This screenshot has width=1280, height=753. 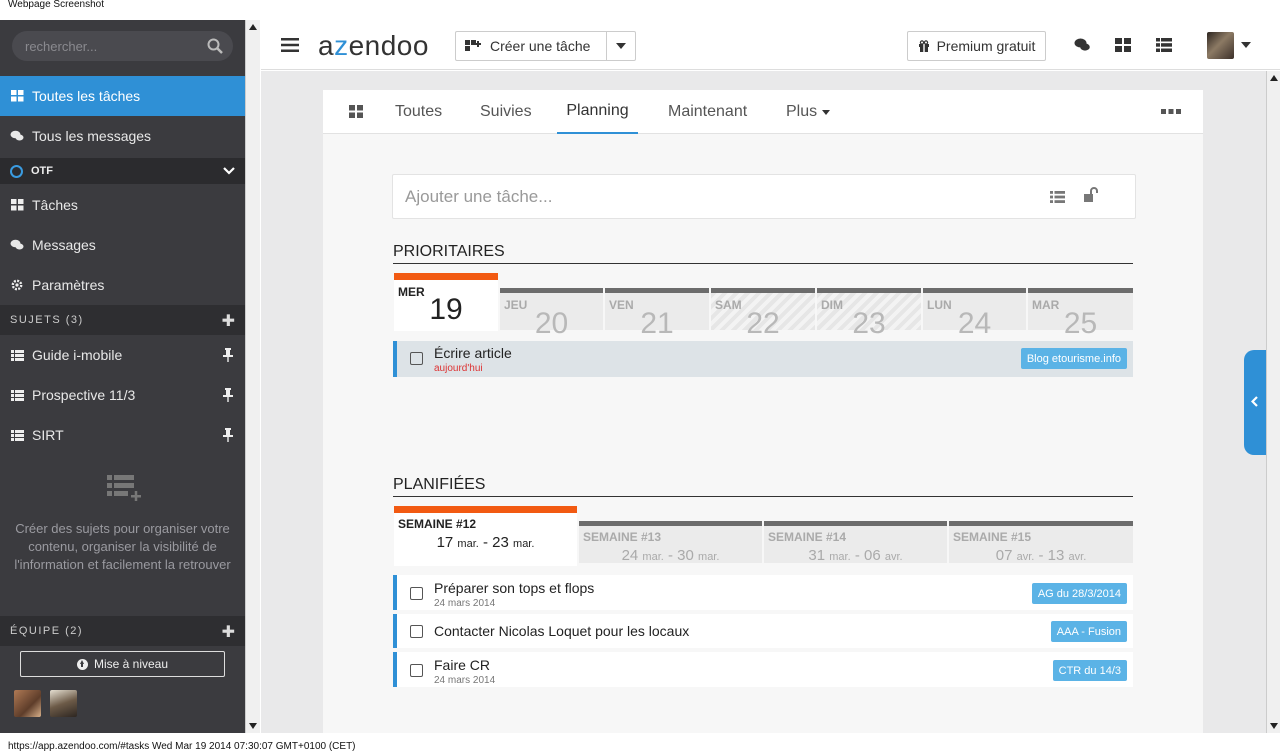 What do you see at coordinates (670, 542) in the screenshot?
I see `week-column: SEMAINE #13 24 mar. - 30 mar.` at bounding box center [670, 542].